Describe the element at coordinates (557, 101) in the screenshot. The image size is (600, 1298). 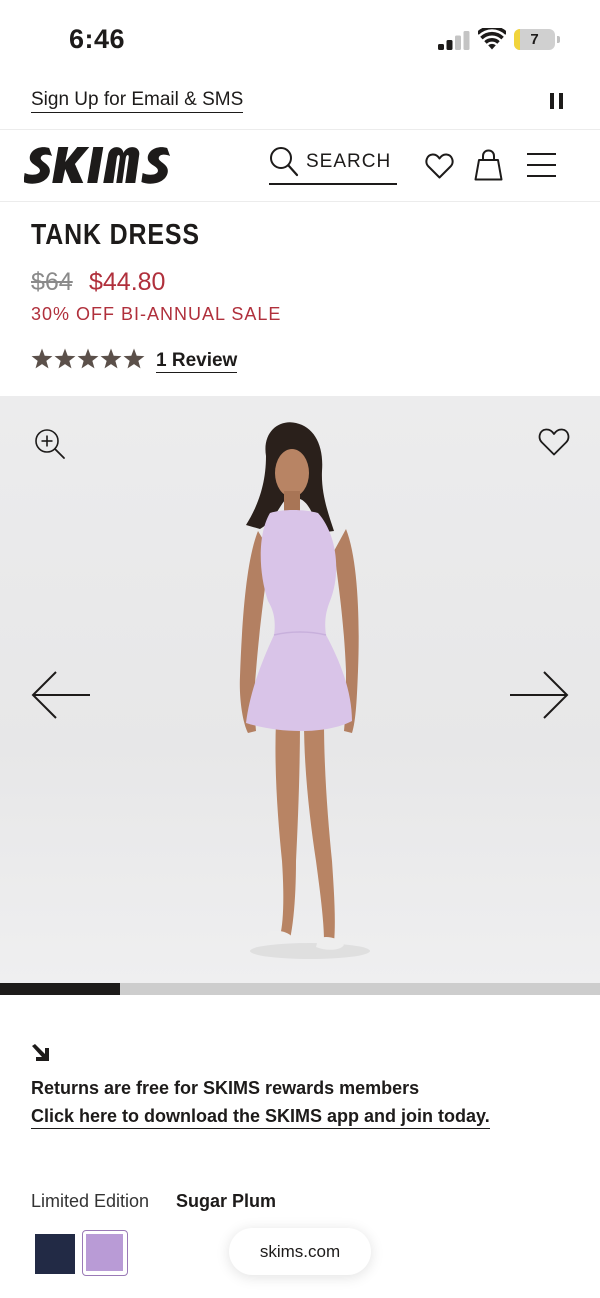
I see `pause-icon` at that location.